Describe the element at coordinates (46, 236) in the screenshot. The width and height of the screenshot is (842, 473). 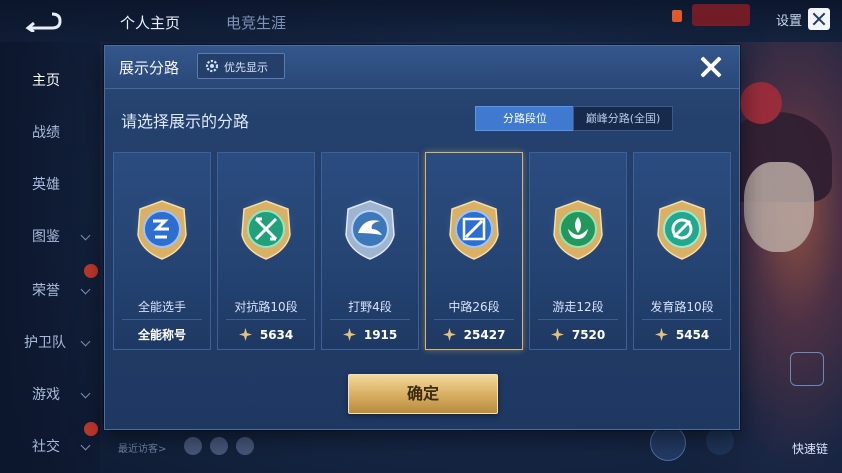
I see `nav-item-codex: 图鉴` at that location.